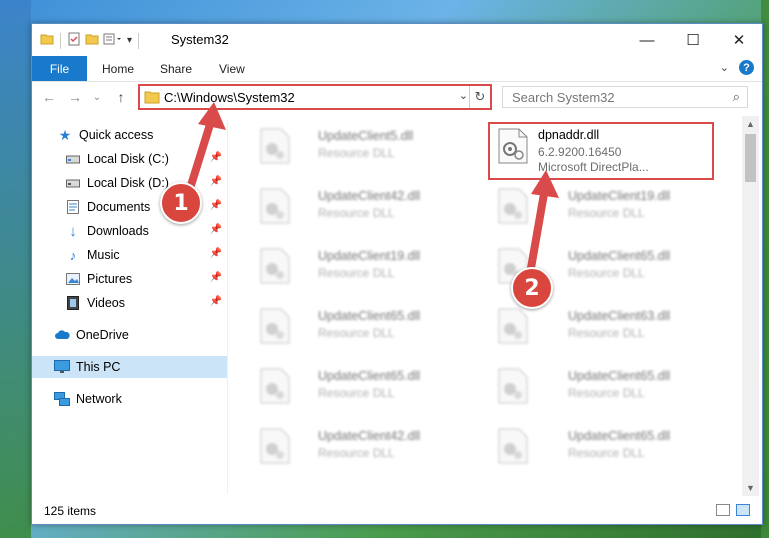  Describe the element at coordinates (619, 316) in the screenshot. I see `file-name: UpdateClient63.dll` at that location.